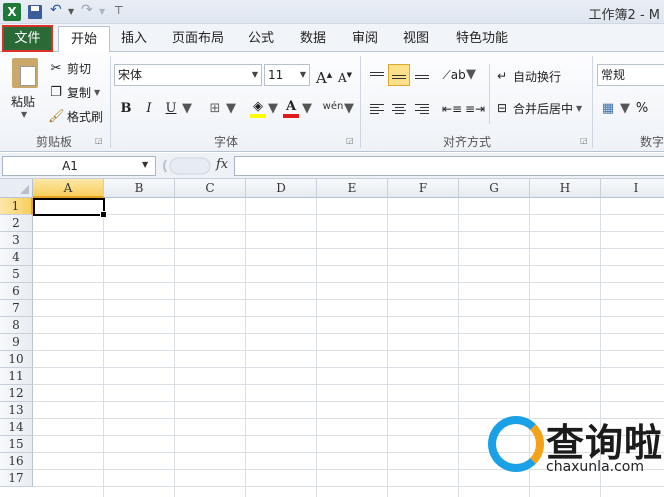 Image resolution: width=664 pixels, height=497 pixels. I want to click on currency-dropdown-icon: ▼, so click(625, 109).